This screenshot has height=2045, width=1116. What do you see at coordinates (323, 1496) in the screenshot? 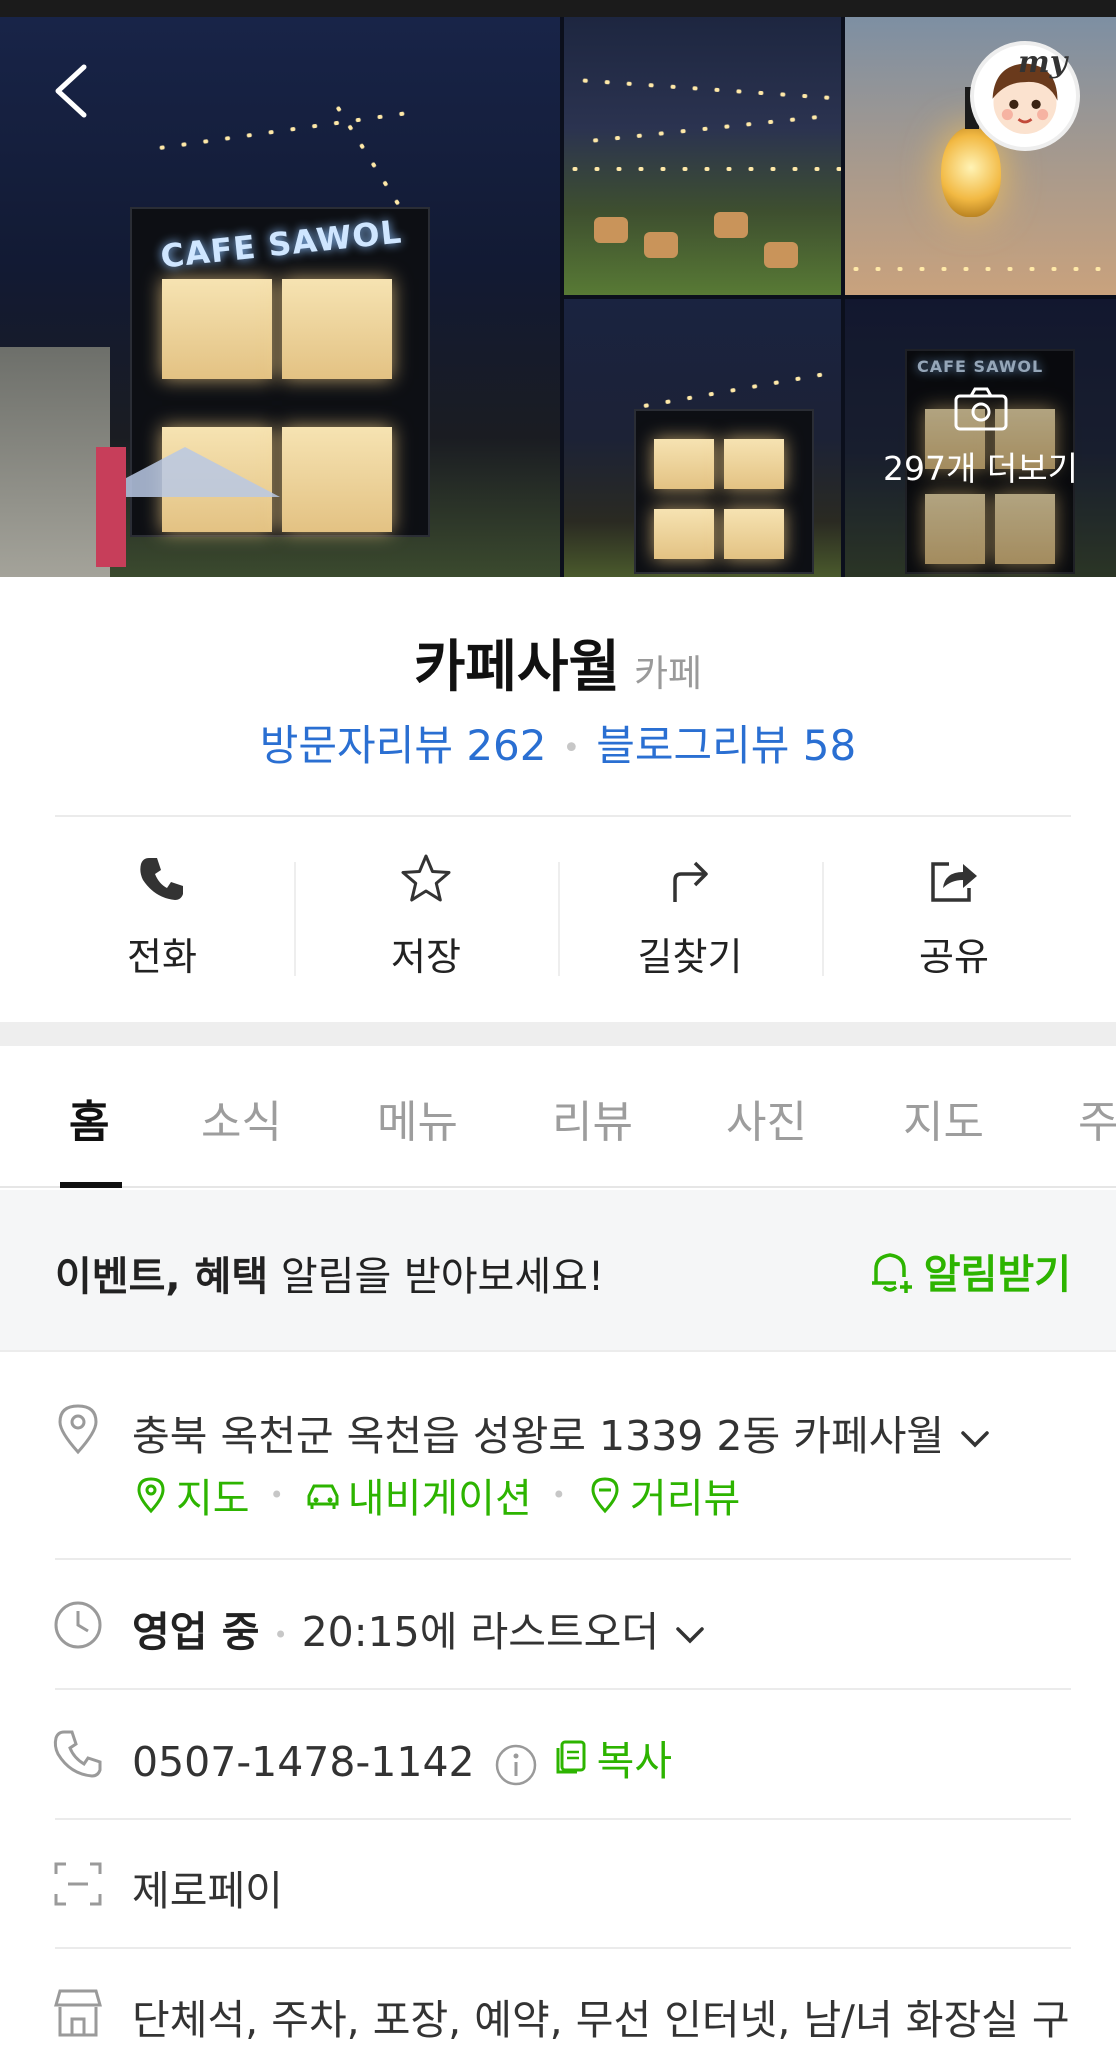
I see `car-icon` at bounding box center [323, 1496].